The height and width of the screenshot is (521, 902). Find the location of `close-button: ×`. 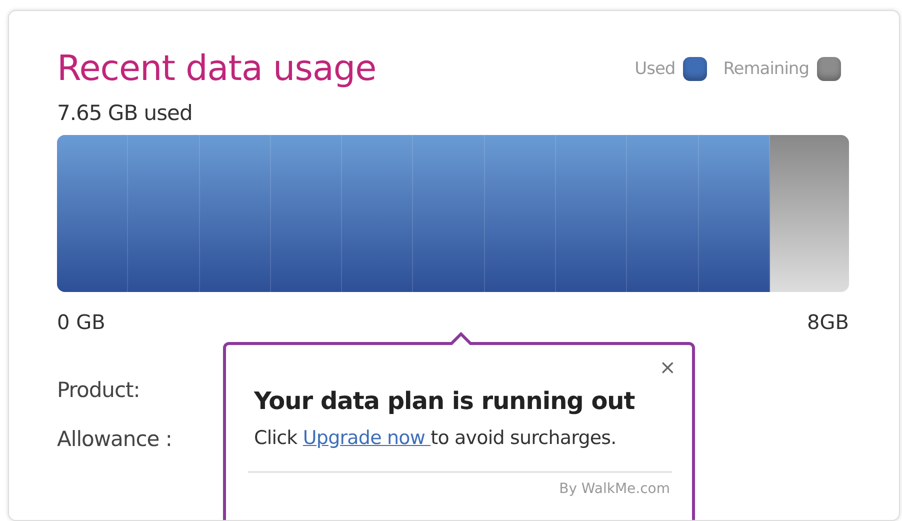

close-button: × is located at coordinates (667, 367).